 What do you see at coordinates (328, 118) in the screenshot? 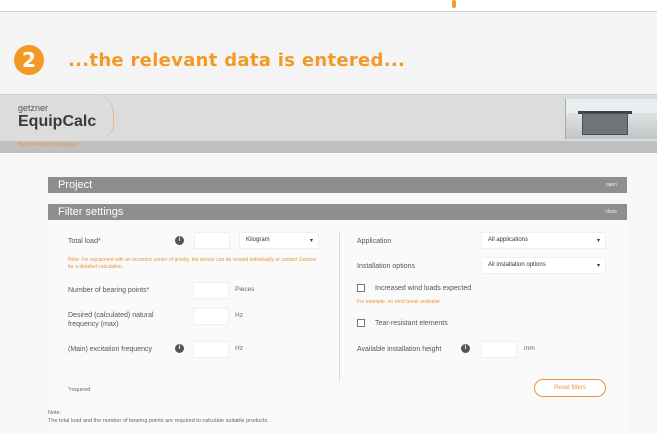
I see `app-header: getzner EquipCalc` at bounding box center [328, 118].